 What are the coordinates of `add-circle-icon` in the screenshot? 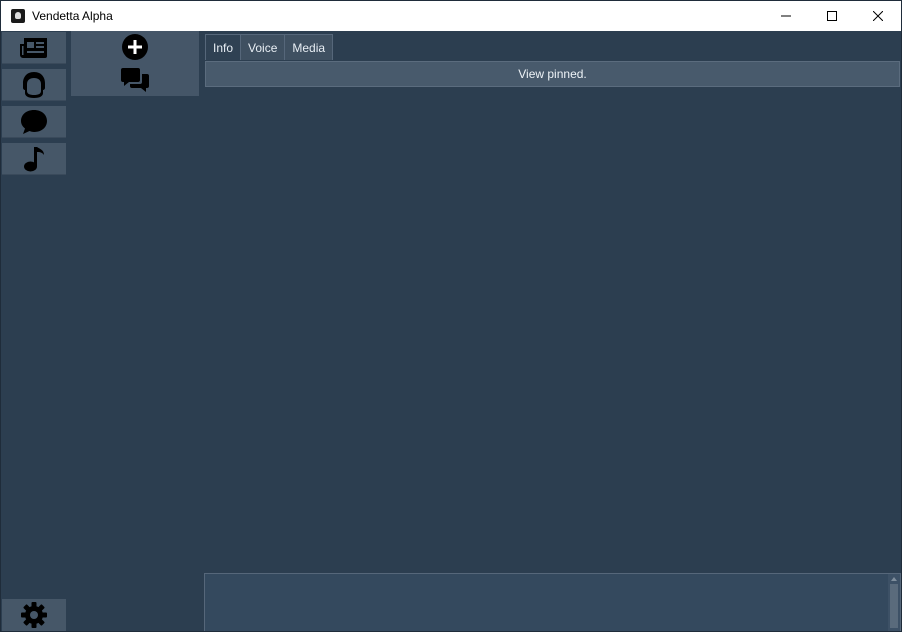 It's located at (135, 47).